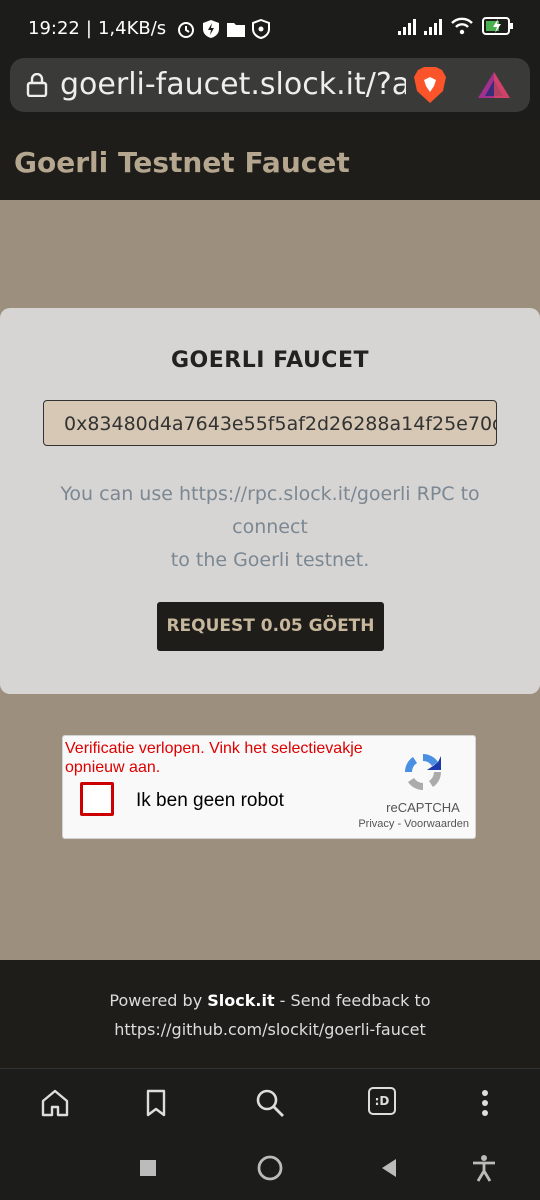 This screenshot has width=540, height=1200. What do you see at coordinates (132, 28) in the screenshot?
I see `network-speed: 1,4KB/s` at bounding box center [132, 28].